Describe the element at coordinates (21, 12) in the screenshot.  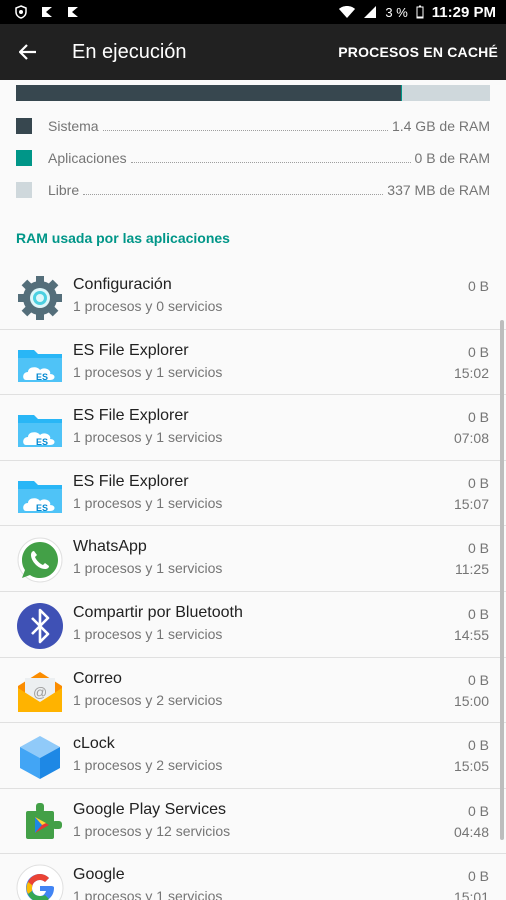
I see `shield-icon` at that location.